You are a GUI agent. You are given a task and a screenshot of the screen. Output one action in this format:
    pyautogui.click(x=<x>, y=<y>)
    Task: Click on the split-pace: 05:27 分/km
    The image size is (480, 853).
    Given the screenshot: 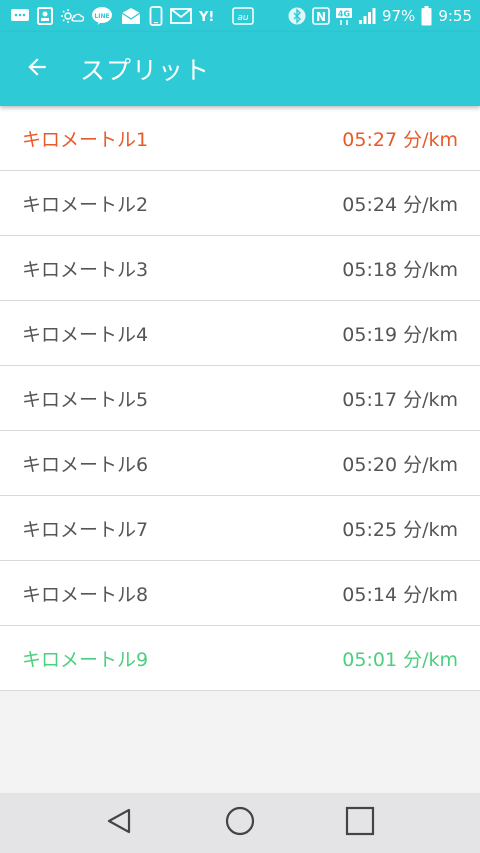 What is the action you would take?
    pyautogui.click(x=400, y=139)
    